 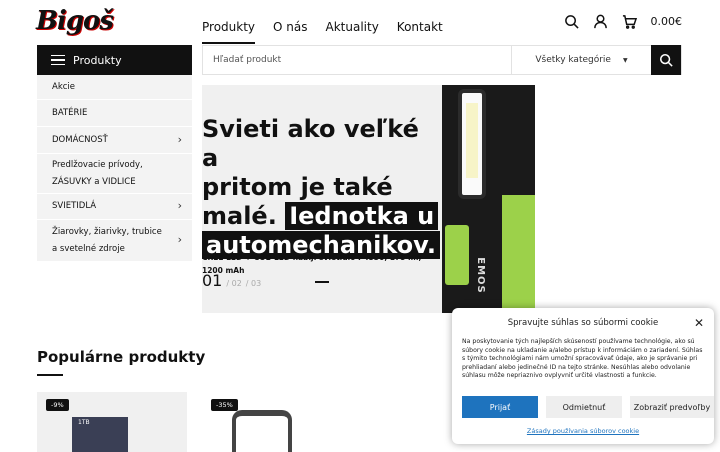 I want to click on search-button, so click(x=666, y=60).